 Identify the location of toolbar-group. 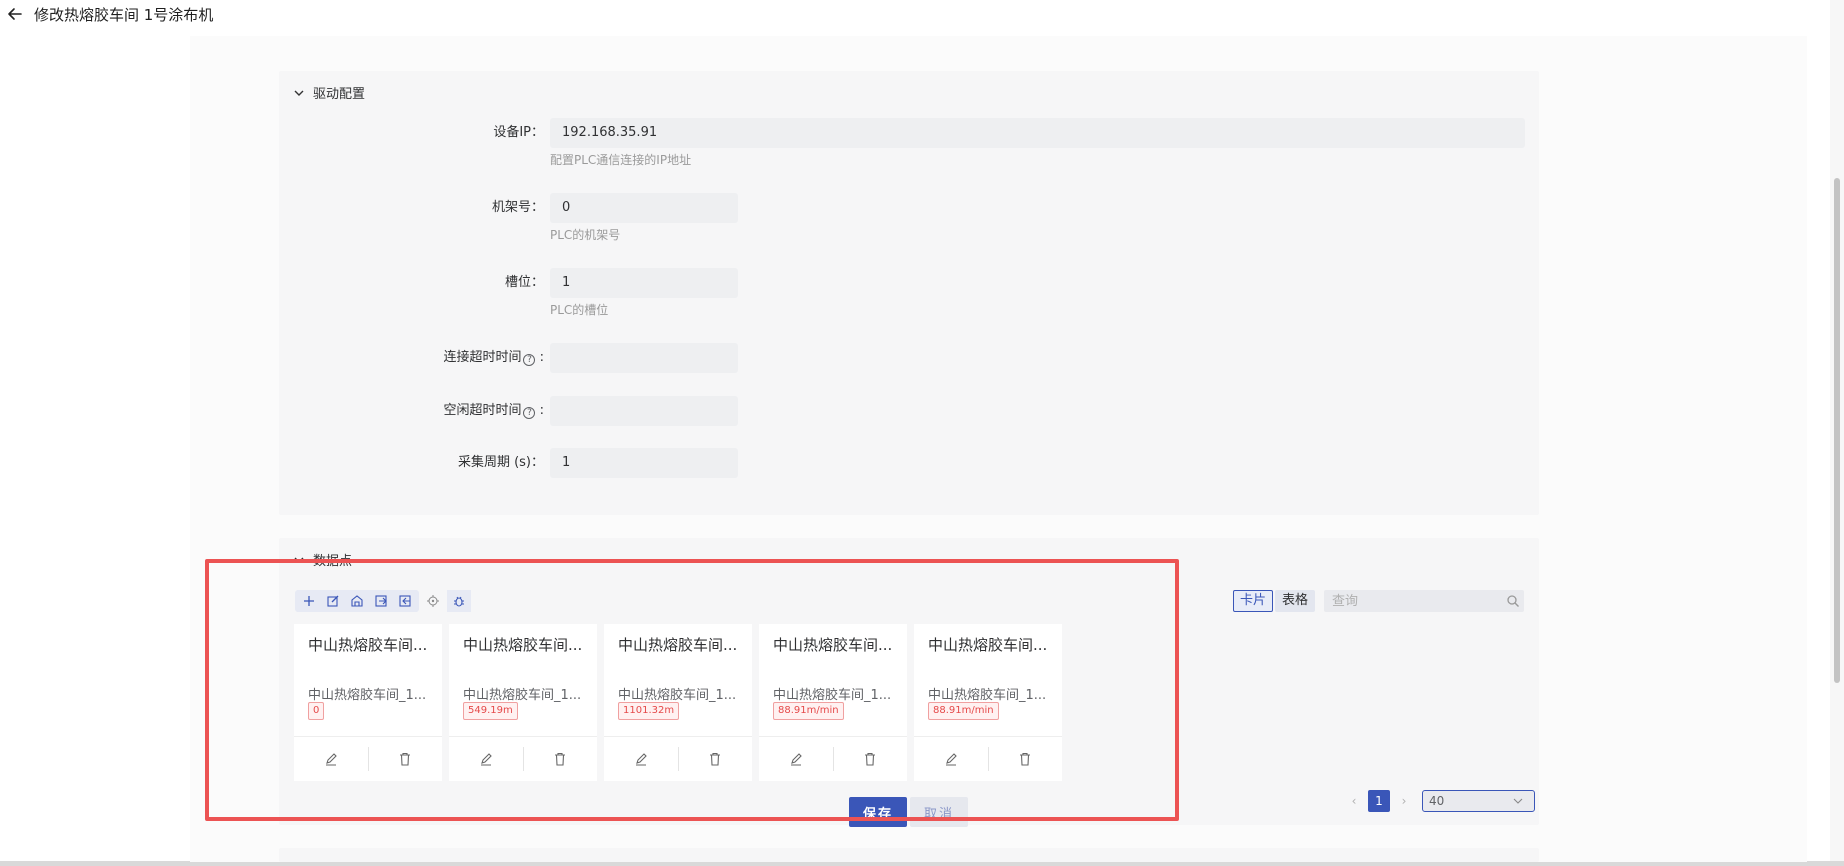
(357, 601).